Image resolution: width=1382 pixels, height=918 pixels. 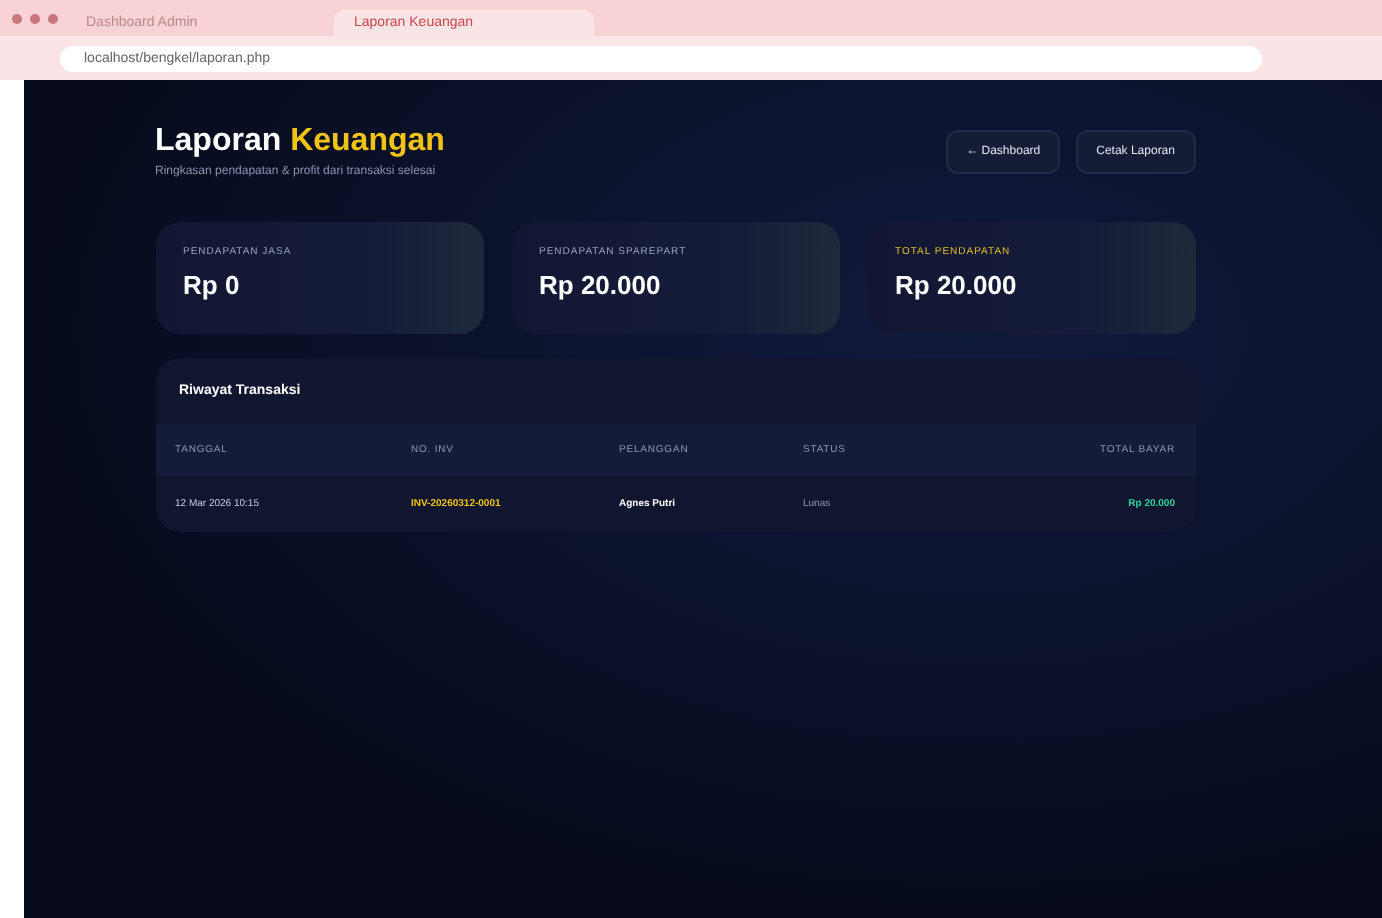 What do you see at coordinates (300, 142) in the screenshot?
I see `page-title: Laporan Keuangan` at bounding box center [300, 142].